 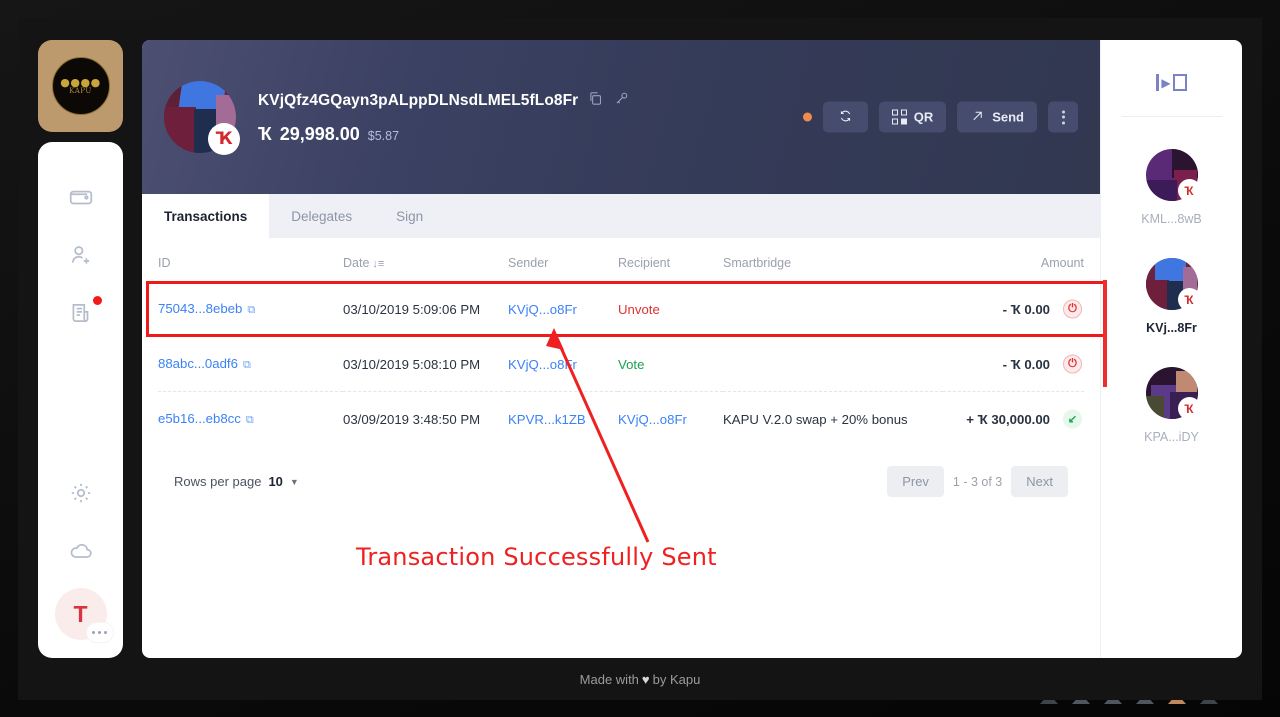 I want to click on footer-suffix: by Kapu, so click(x=676, y=679).